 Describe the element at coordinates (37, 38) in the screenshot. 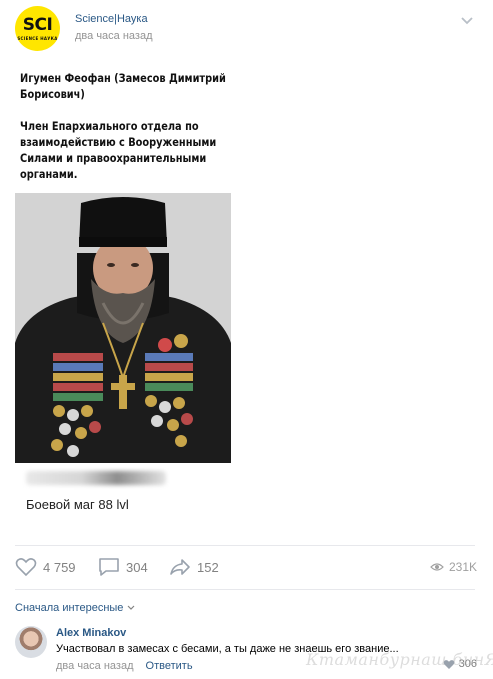

I see `channel-logo-subtitle: SCIENCE НАУКА` at that location.